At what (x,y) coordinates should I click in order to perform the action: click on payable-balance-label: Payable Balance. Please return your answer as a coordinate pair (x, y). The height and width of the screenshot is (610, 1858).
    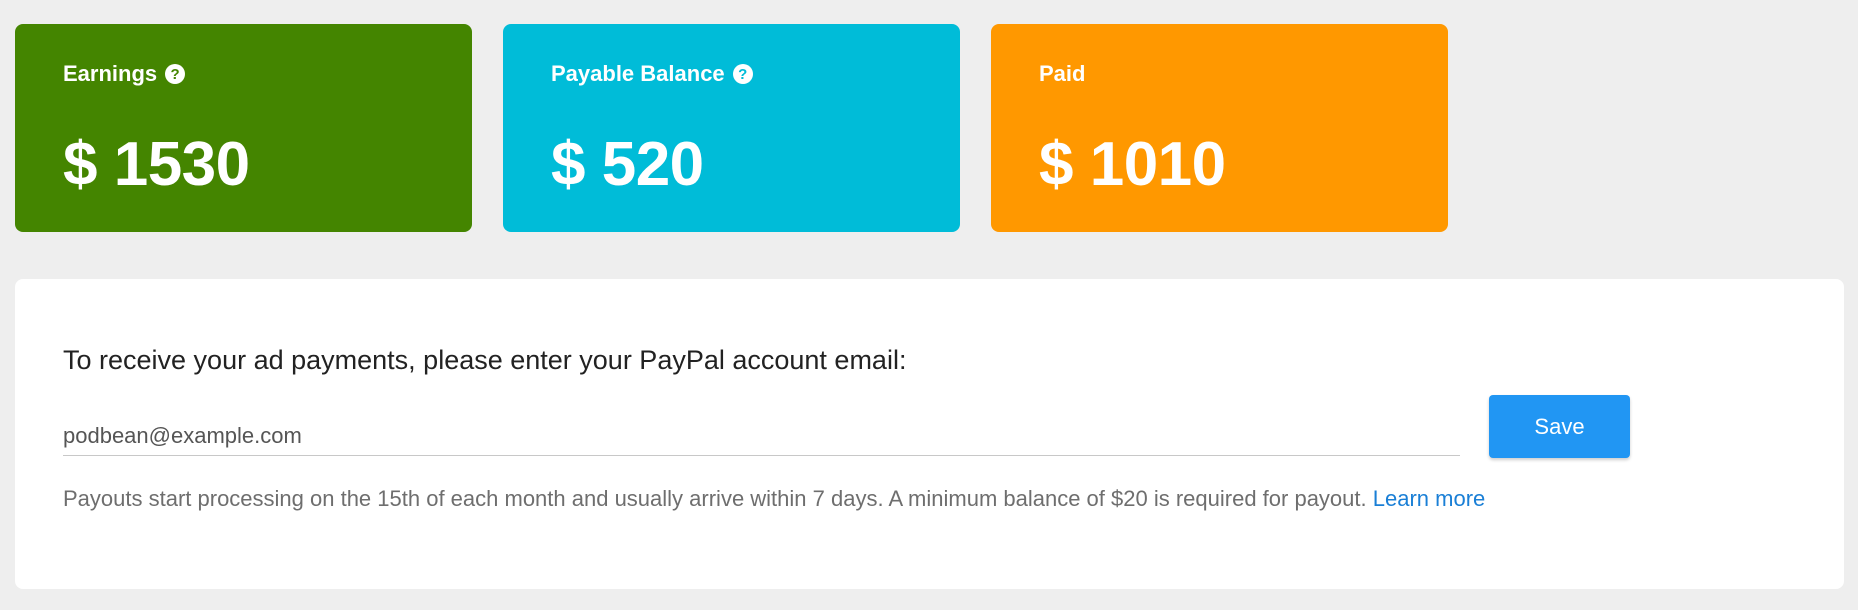
    Looking at the image, I should click on (638, 73).